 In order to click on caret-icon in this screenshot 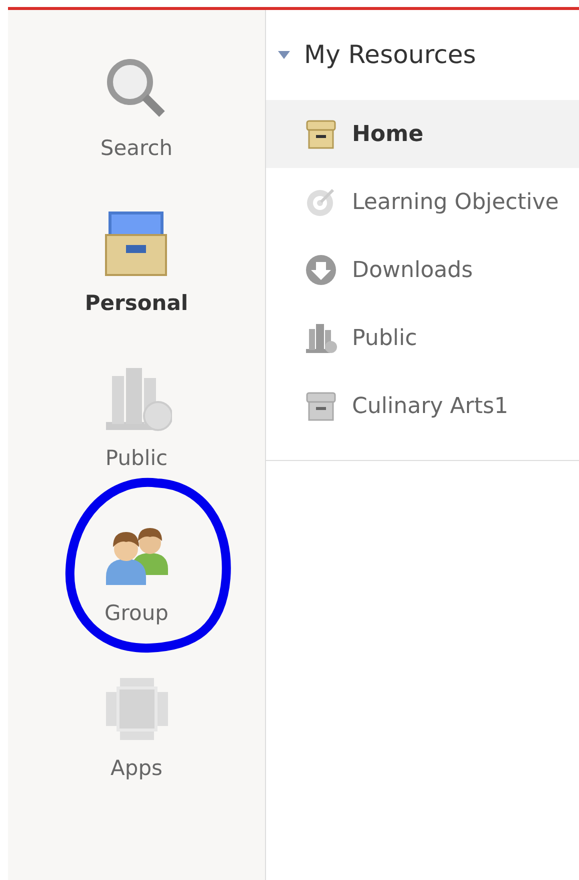, I will do `click(284, 55)`.